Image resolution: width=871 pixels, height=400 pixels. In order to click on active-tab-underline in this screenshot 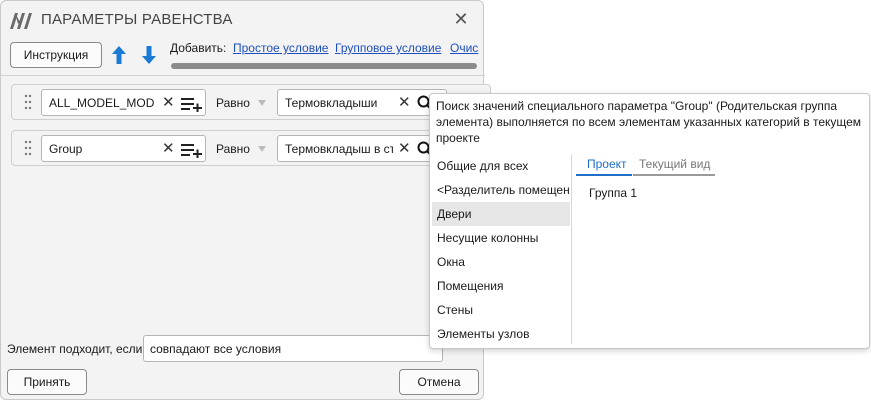, I will do `click(604, 175)`.